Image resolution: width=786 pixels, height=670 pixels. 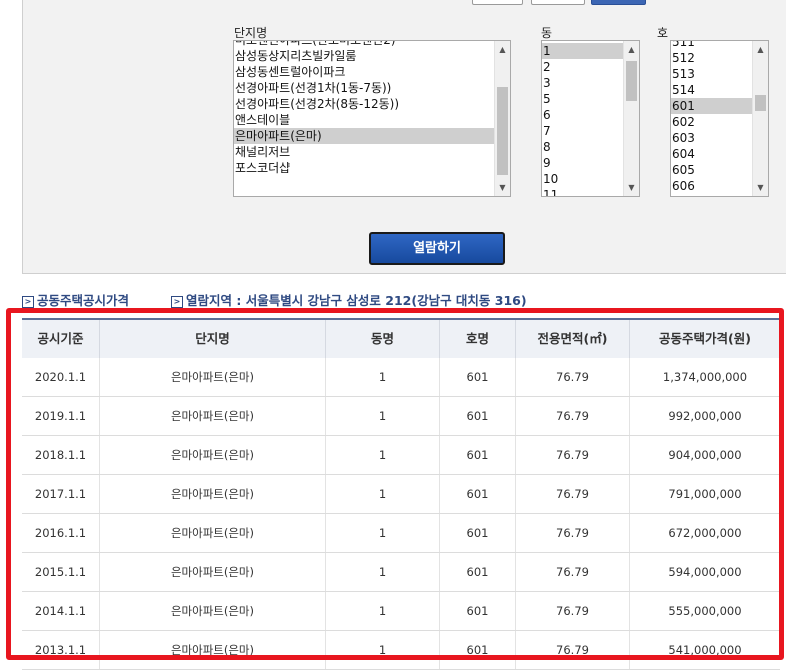 I want to click on dong-option: 2, so click(x=582, y=67).